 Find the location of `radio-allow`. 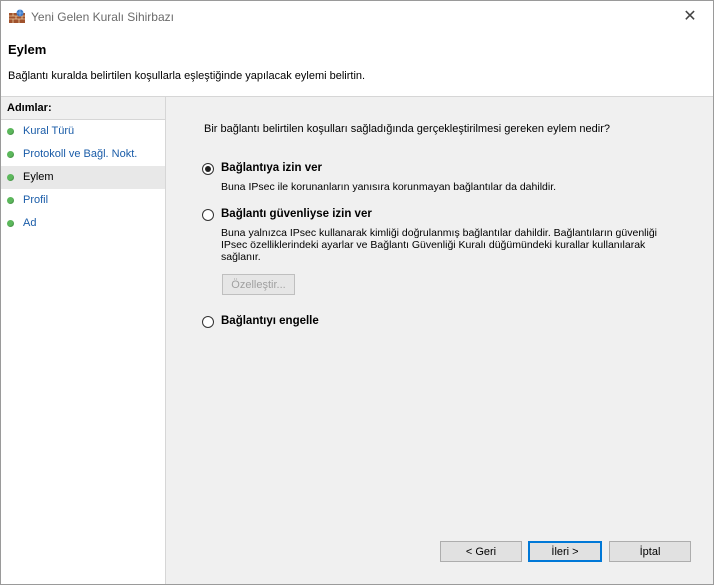

radio-allow is located at coordinates (208, 169).